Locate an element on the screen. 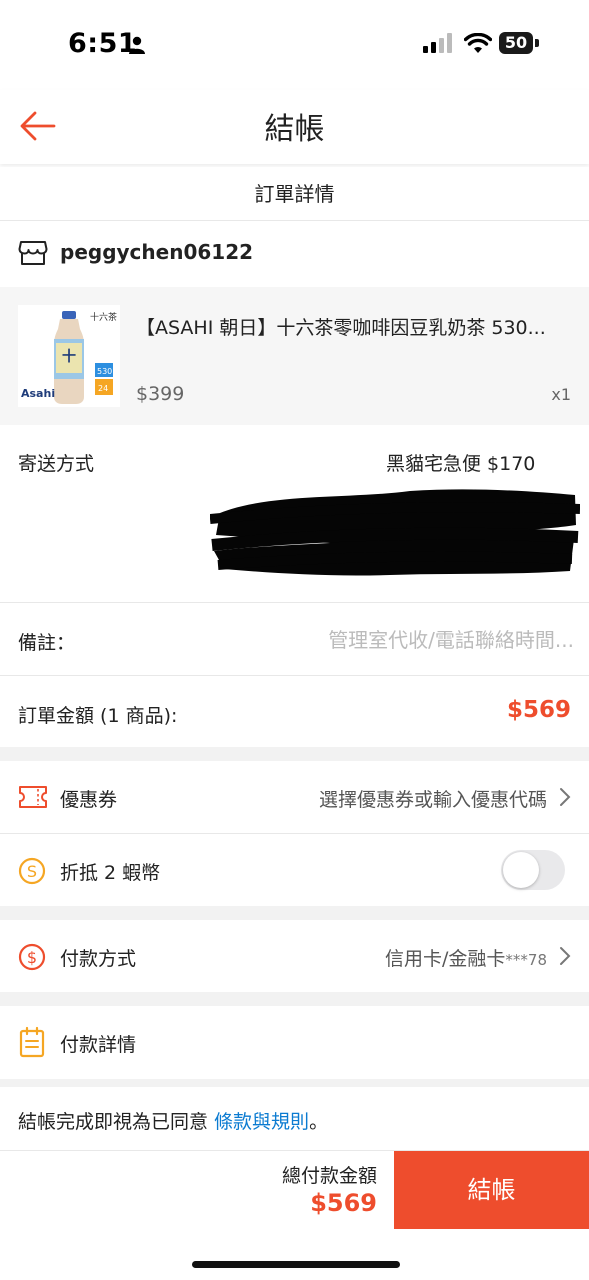 Image resolution: width=589 pixels, height=1280 pixels. agreement-prefix: 結帳完成即視為已同意 is located at coordinates (116, 1122).